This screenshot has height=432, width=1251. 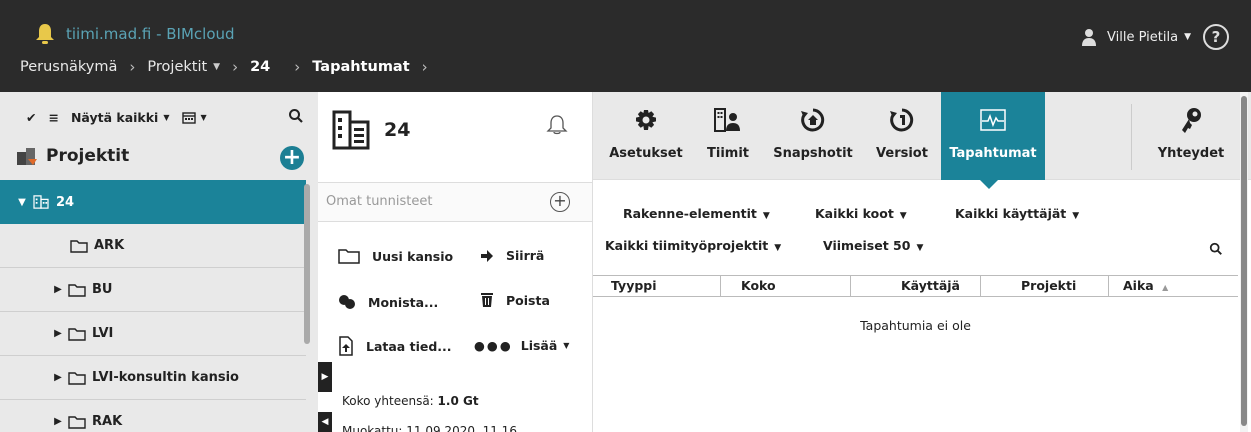 I want to click on tab-snapshots: Snapshotit, so click(x=813, y=136).